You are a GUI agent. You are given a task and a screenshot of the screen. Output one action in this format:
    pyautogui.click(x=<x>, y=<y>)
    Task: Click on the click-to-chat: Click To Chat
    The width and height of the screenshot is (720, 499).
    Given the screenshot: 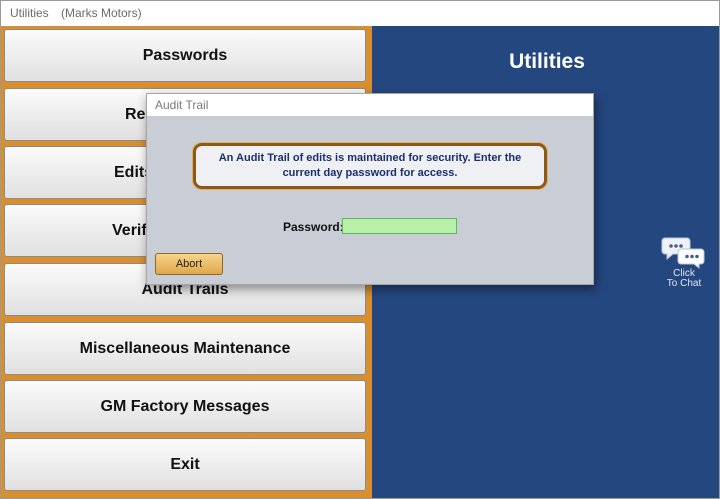 What is the action you would take?
    pyautogui.click(x=684, y=265)
    